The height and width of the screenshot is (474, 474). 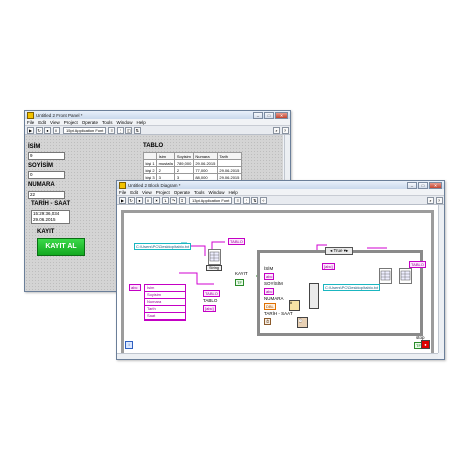 I want to click on front-panel-title: Untitled 2 Front Panel *, so click(x=59, y=115).